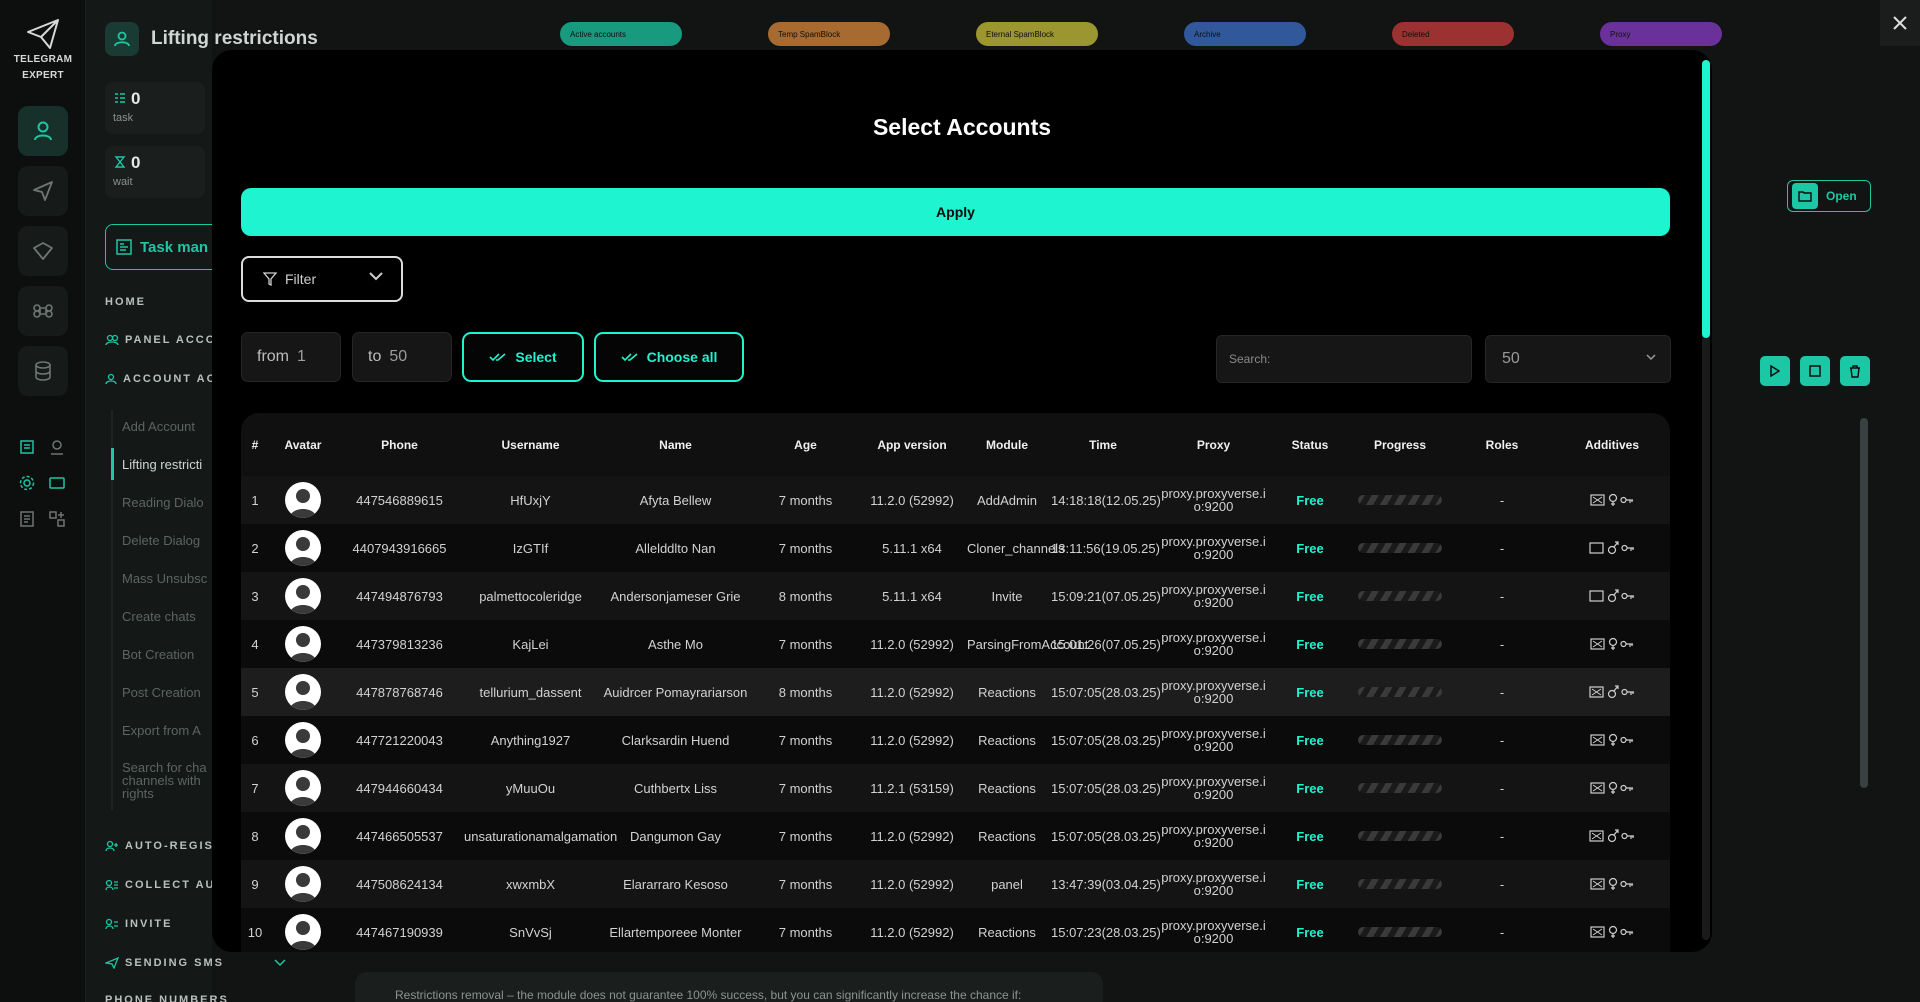 This screenshot has width=1920, height=1002. What do you see at coordinates (621, 34) in the screenshot?
I see `pill-active-accounts: Active accounts` at bounding box center [621, 34].